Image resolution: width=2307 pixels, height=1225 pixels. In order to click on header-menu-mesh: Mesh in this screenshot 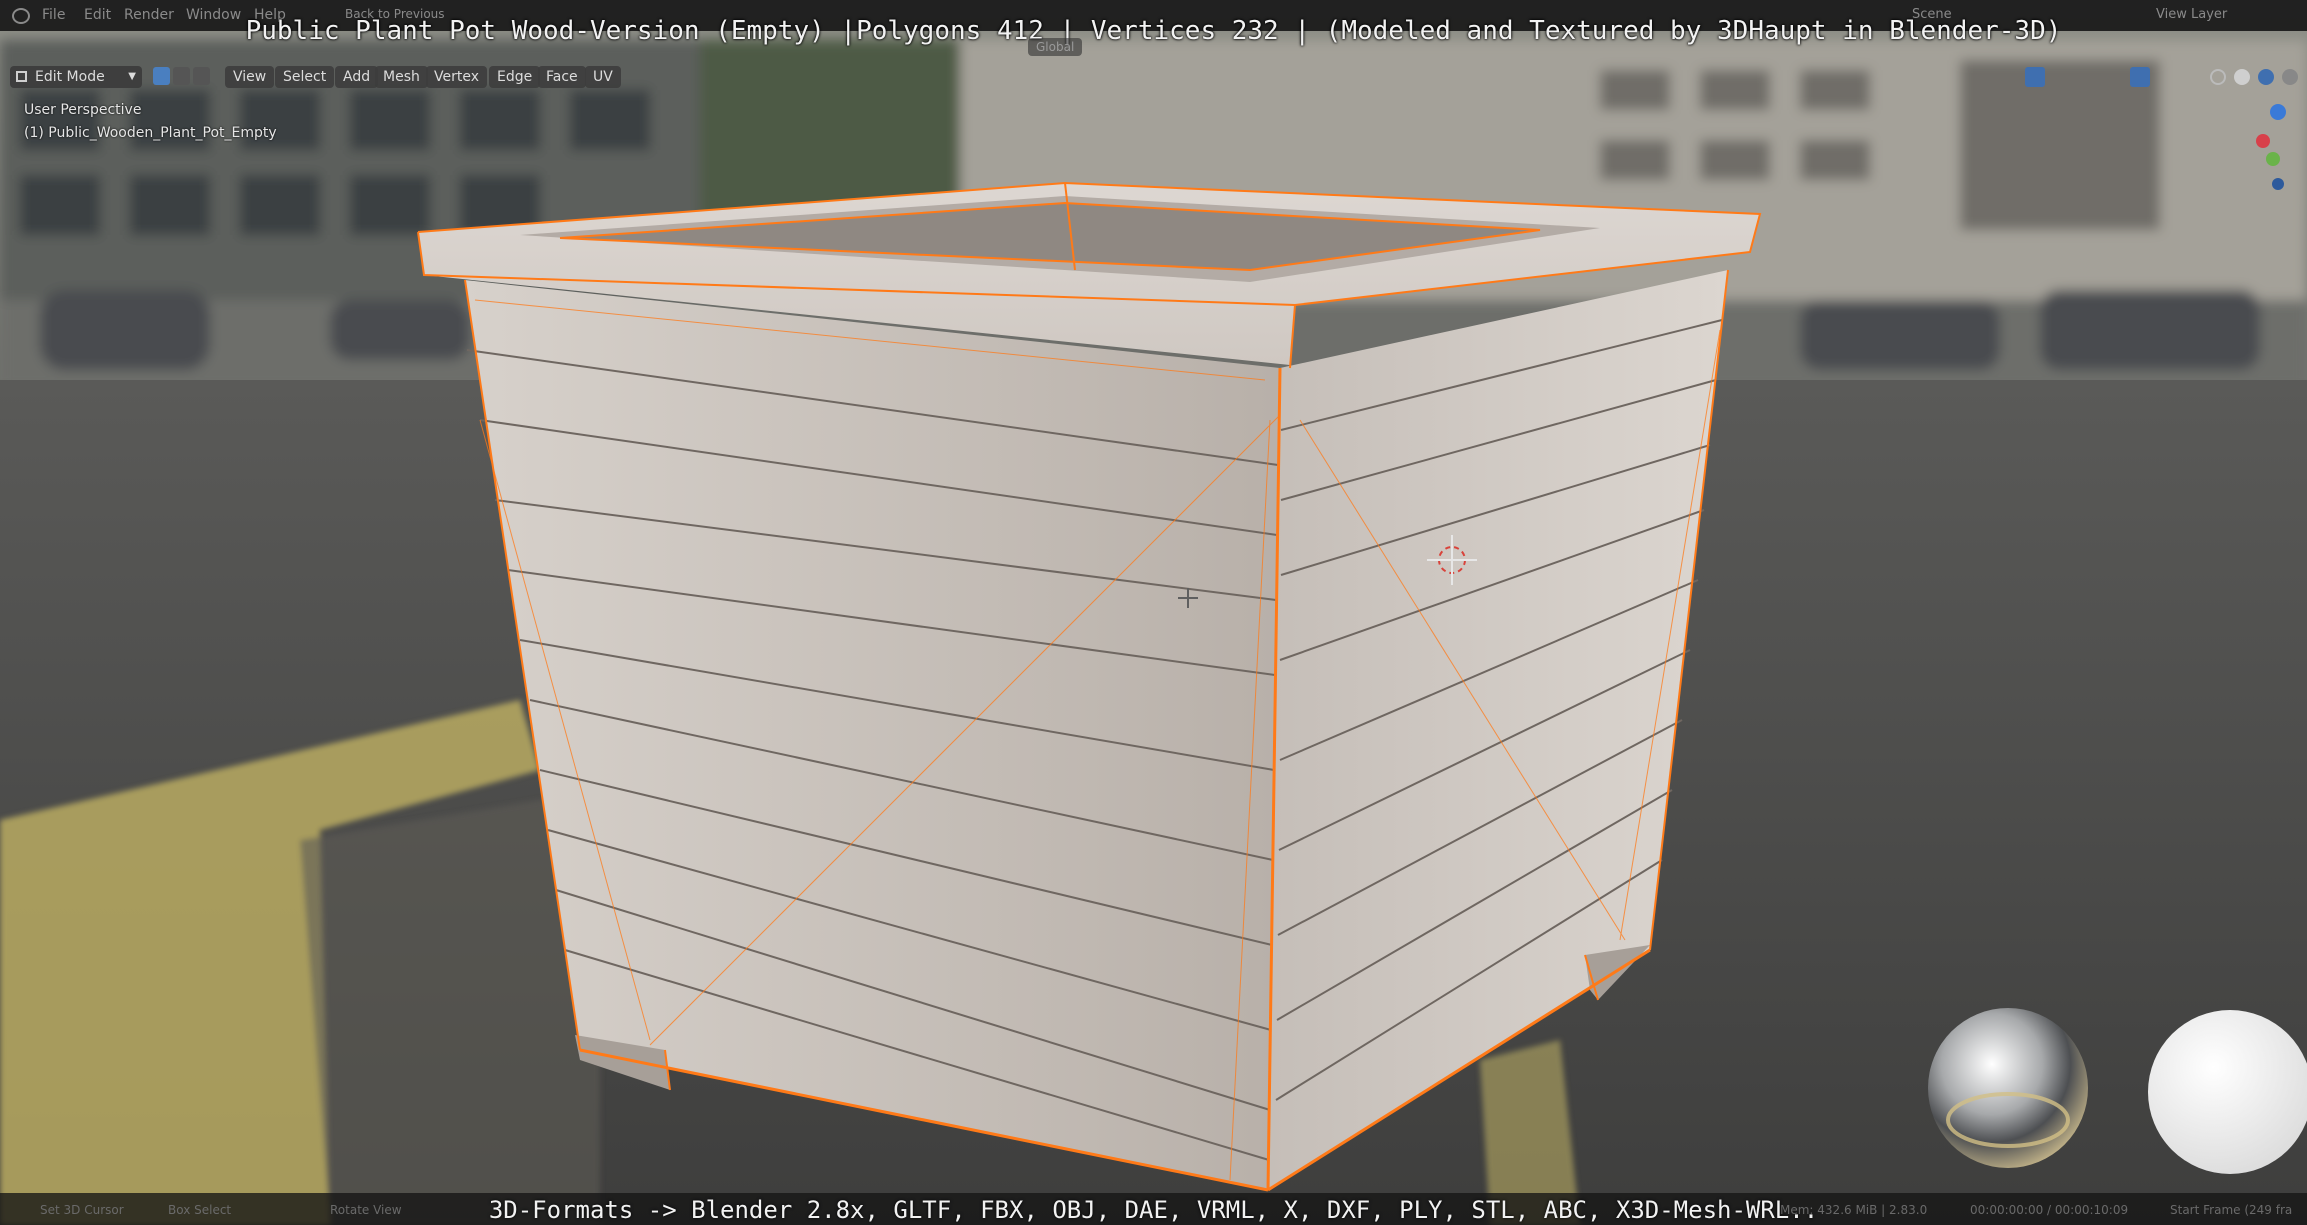, I will do `click(401, 77)`.